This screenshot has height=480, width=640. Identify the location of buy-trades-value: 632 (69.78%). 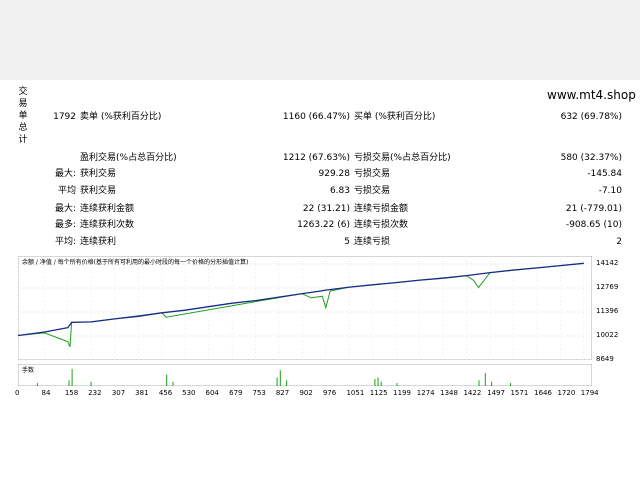
(591, 117).